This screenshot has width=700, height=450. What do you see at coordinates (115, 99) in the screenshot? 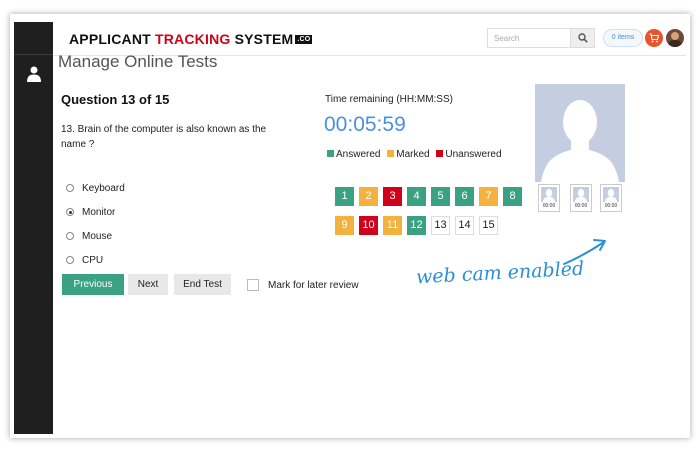
I see `question-header: Question 13 of 15` at bounding box center [115, 99].